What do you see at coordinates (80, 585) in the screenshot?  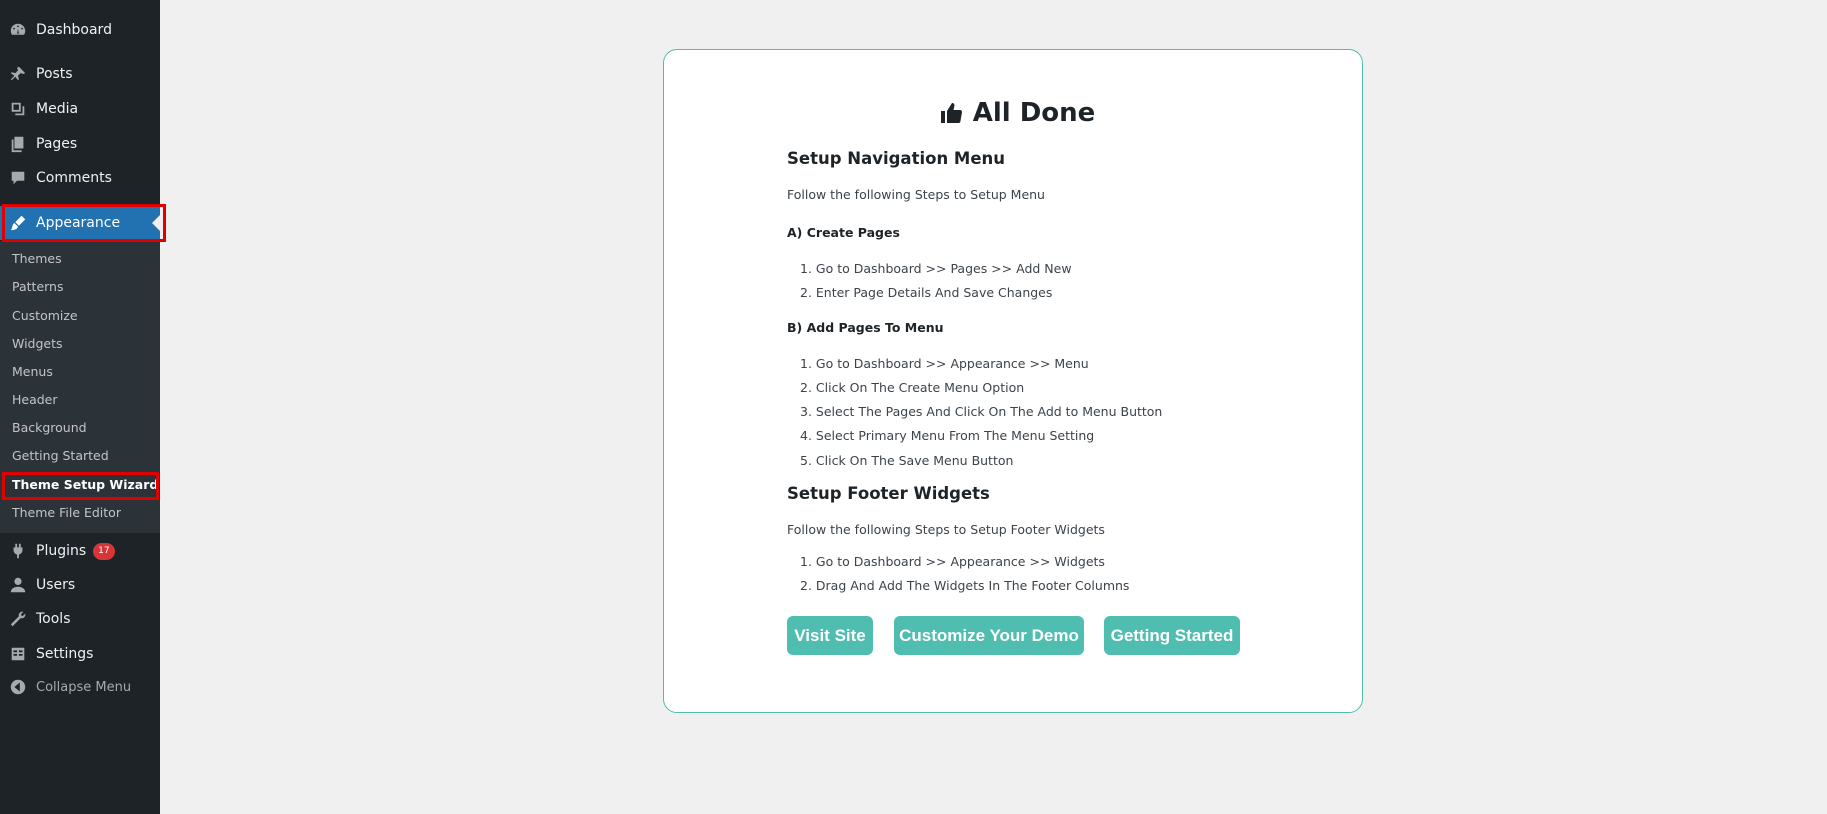 I see `sidebar-item-users: Users` at bounding box center [80, 585].